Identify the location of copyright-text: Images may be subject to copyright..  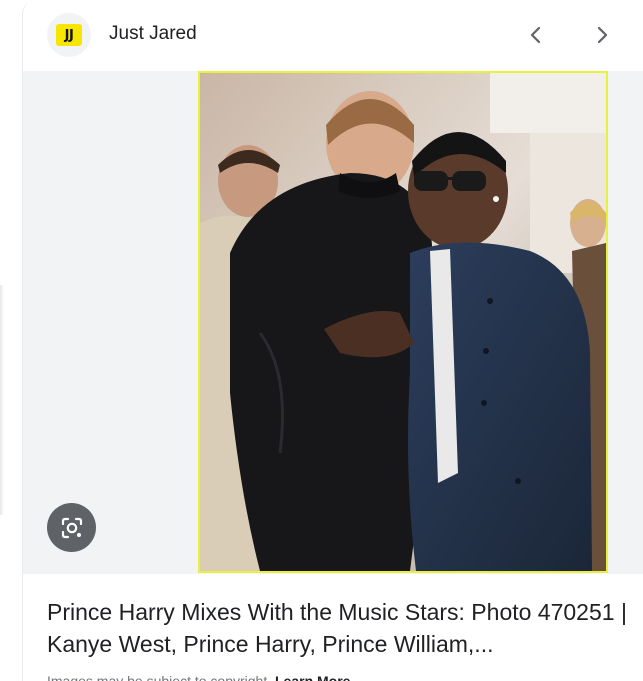
(159, 677).